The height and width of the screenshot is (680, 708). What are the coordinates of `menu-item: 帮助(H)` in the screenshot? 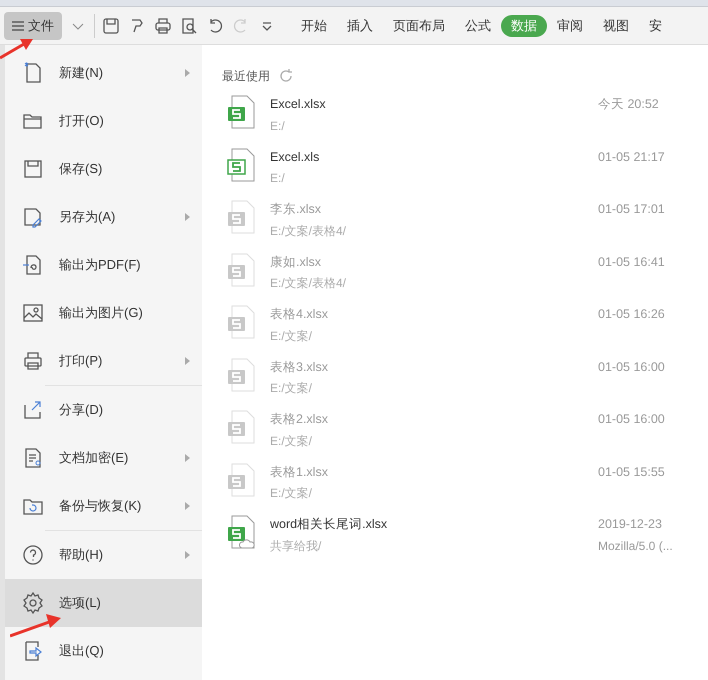 It's located at (103, 555).